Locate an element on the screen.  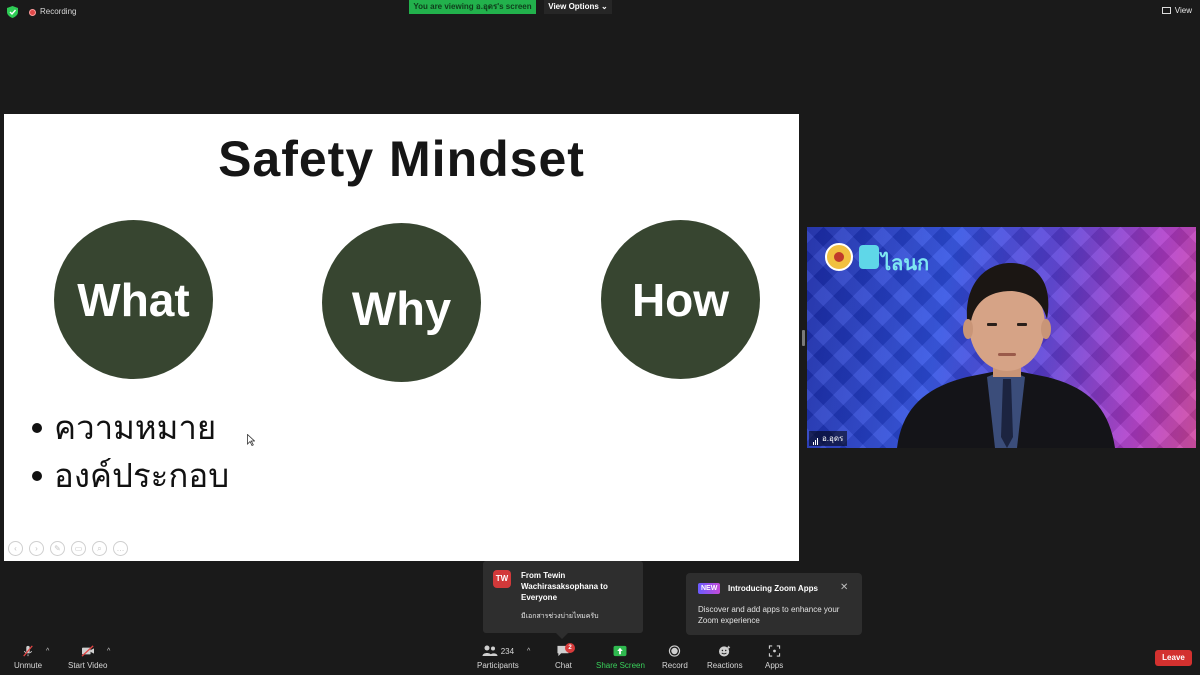
unmute-button: Unmute is located at coordinates (28, 657).